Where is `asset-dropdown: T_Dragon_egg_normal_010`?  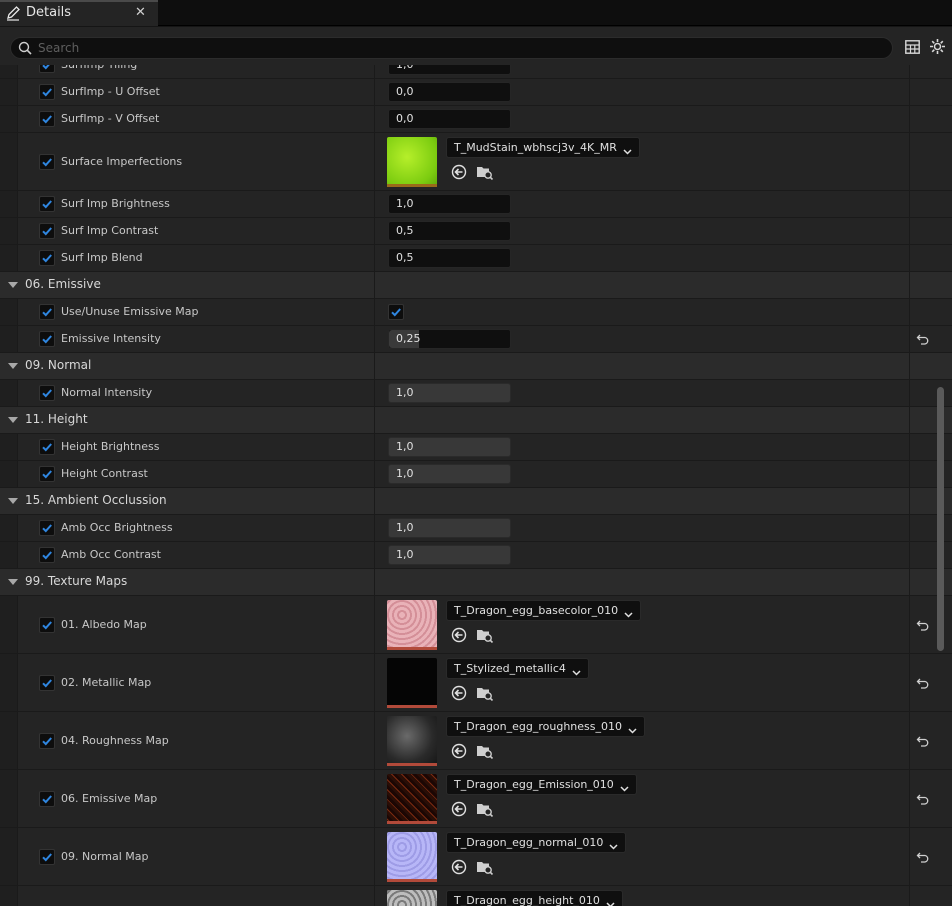 asset-dropdown: T_Dragon_egg_normal_010 is located at coordinates (536, 842).